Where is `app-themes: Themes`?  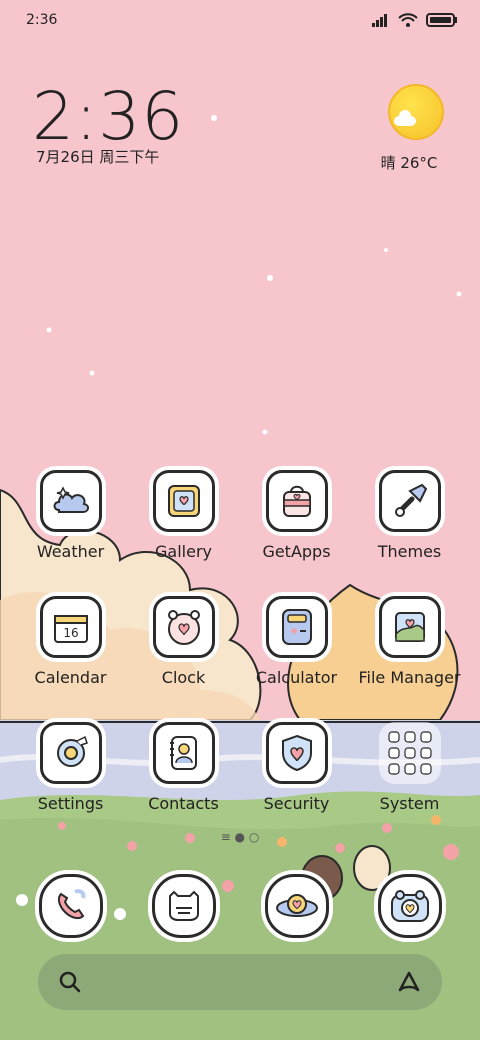 app-themes: Themes is located at coordinates (409, 525).